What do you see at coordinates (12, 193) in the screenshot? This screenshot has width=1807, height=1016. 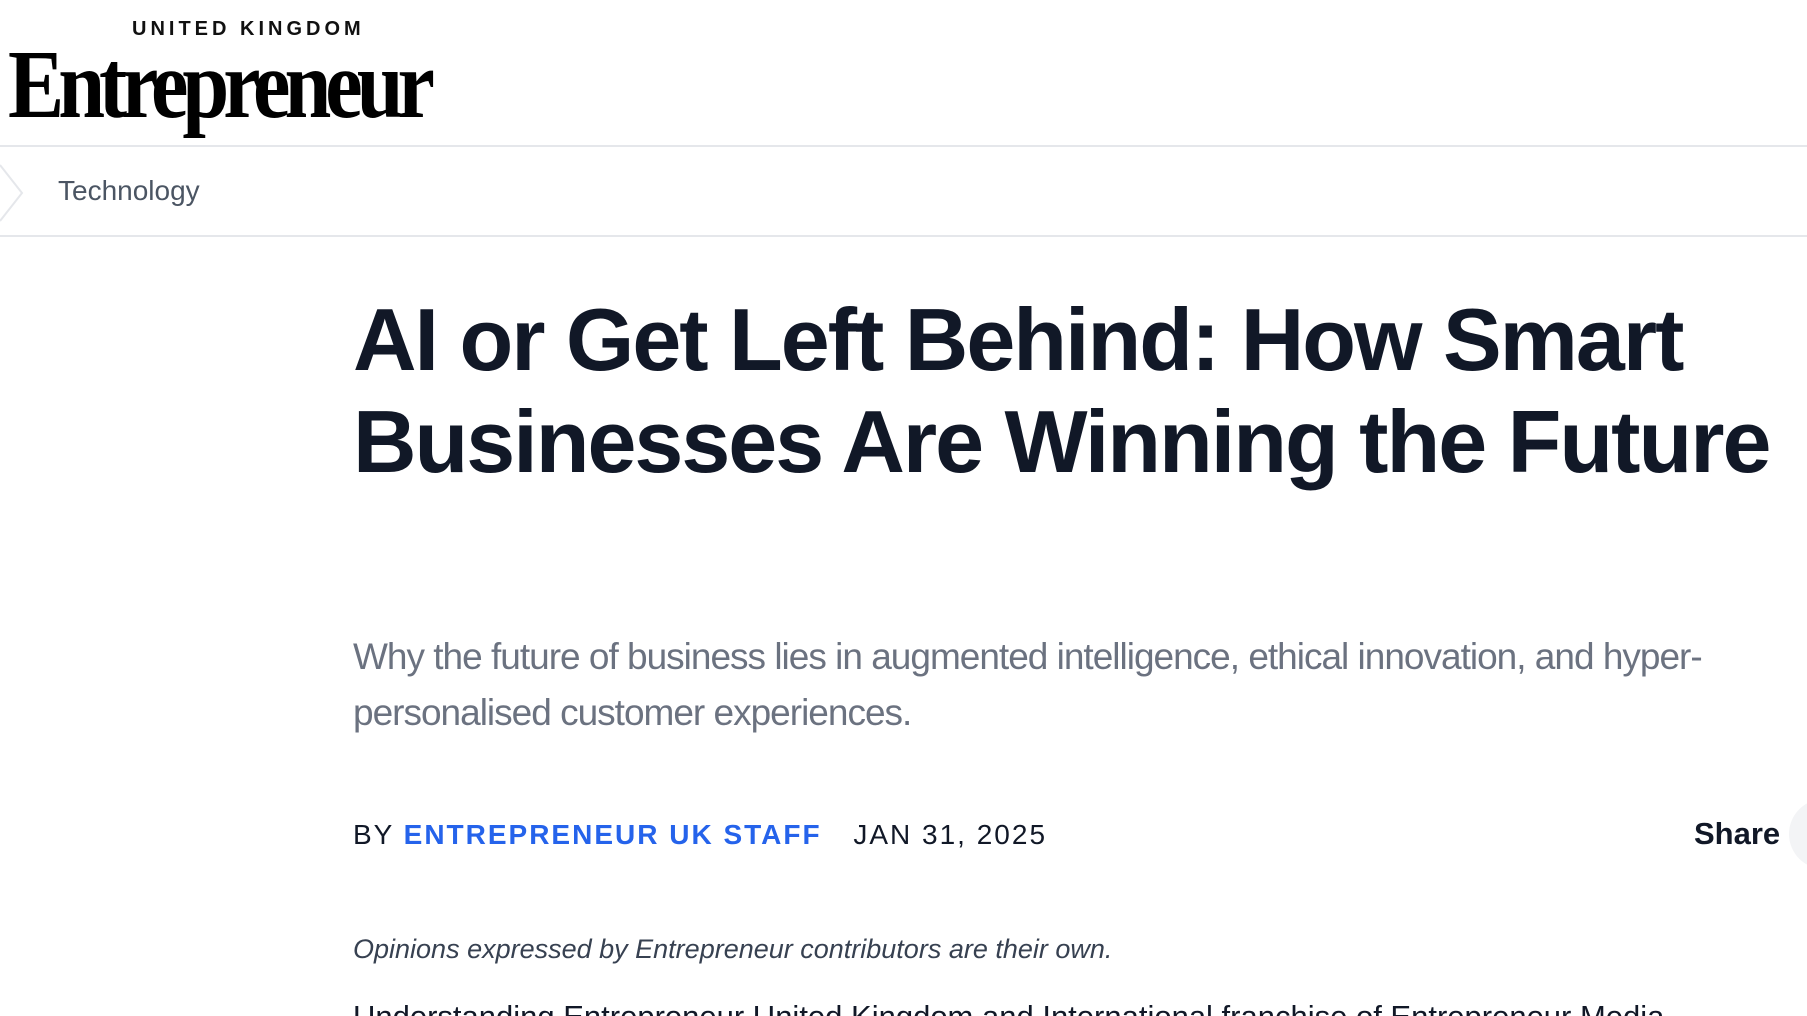 I see `chevron-right-icon` at bounding box center [12, 193].